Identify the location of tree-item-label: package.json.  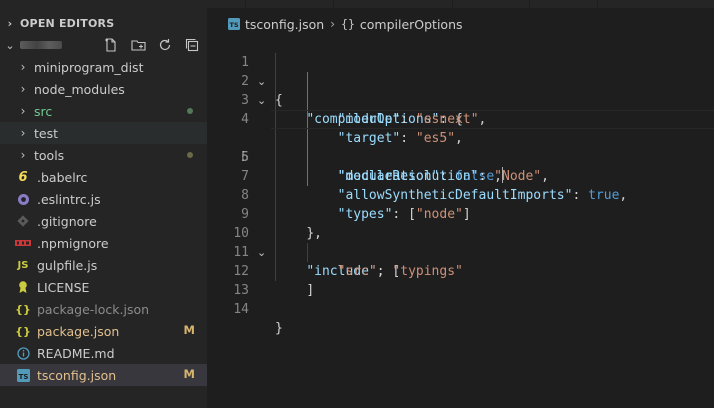
(78, 331).